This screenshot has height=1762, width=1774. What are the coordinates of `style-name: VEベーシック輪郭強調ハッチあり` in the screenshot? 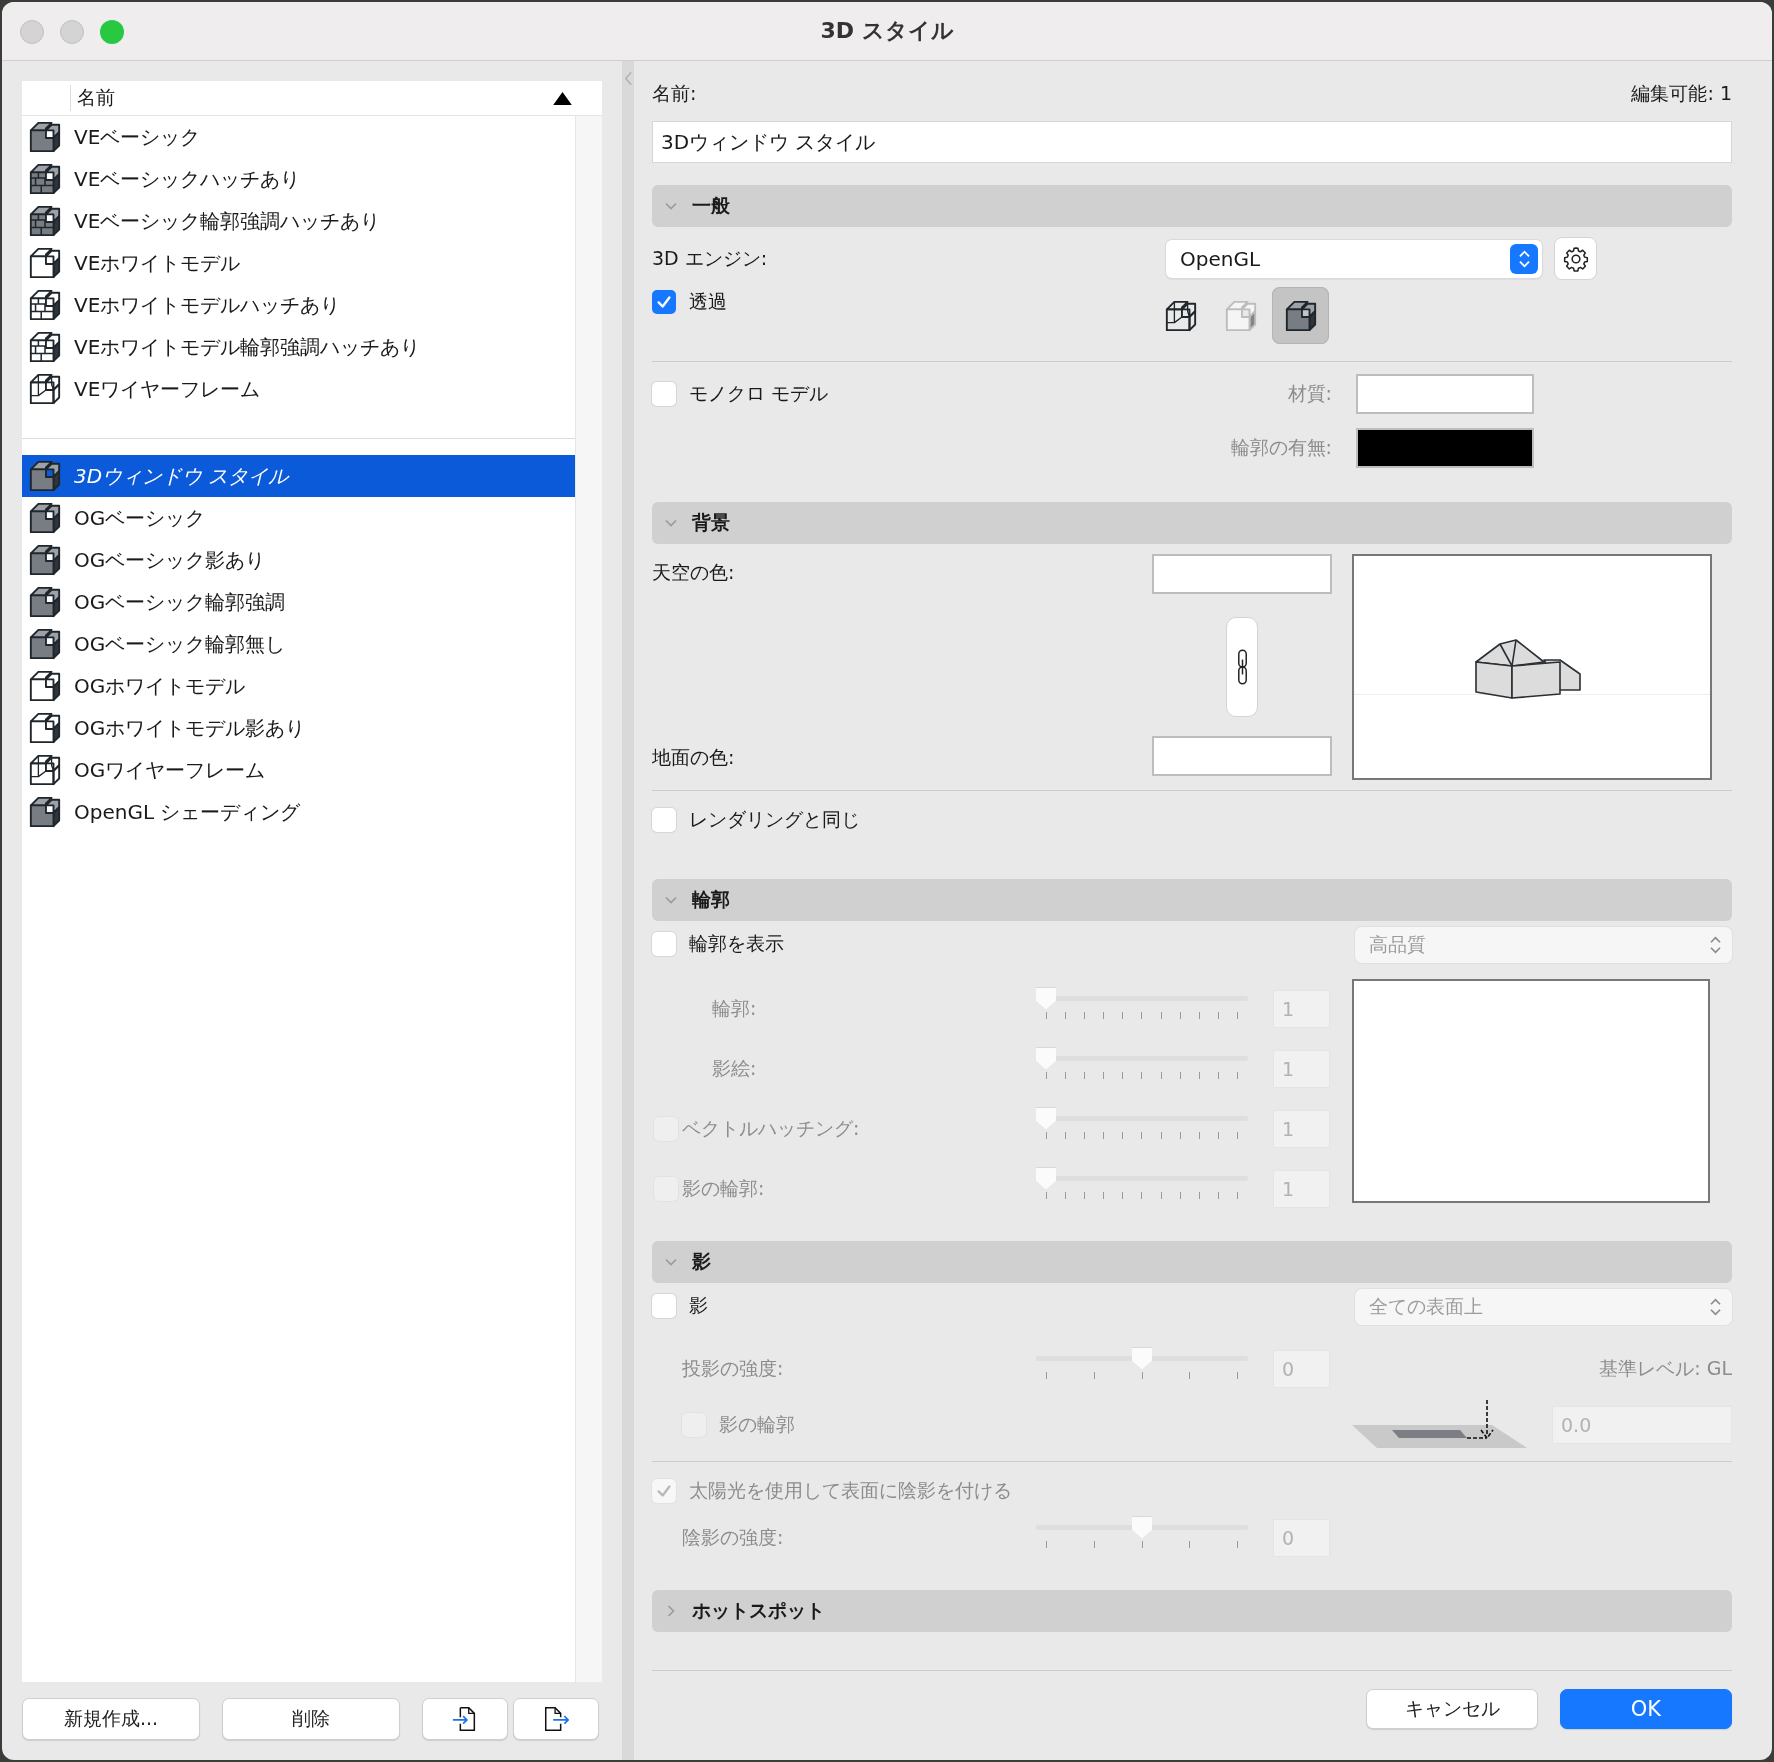 It's located at (227, 221).